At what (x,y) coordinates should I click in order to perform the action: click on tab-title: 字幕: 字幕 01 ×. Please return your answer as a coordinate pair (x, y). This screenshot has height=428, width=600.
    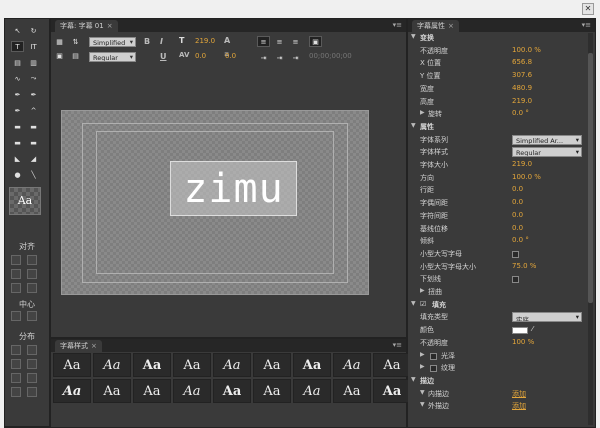
    Looking at the image, I should click on (86, 26).